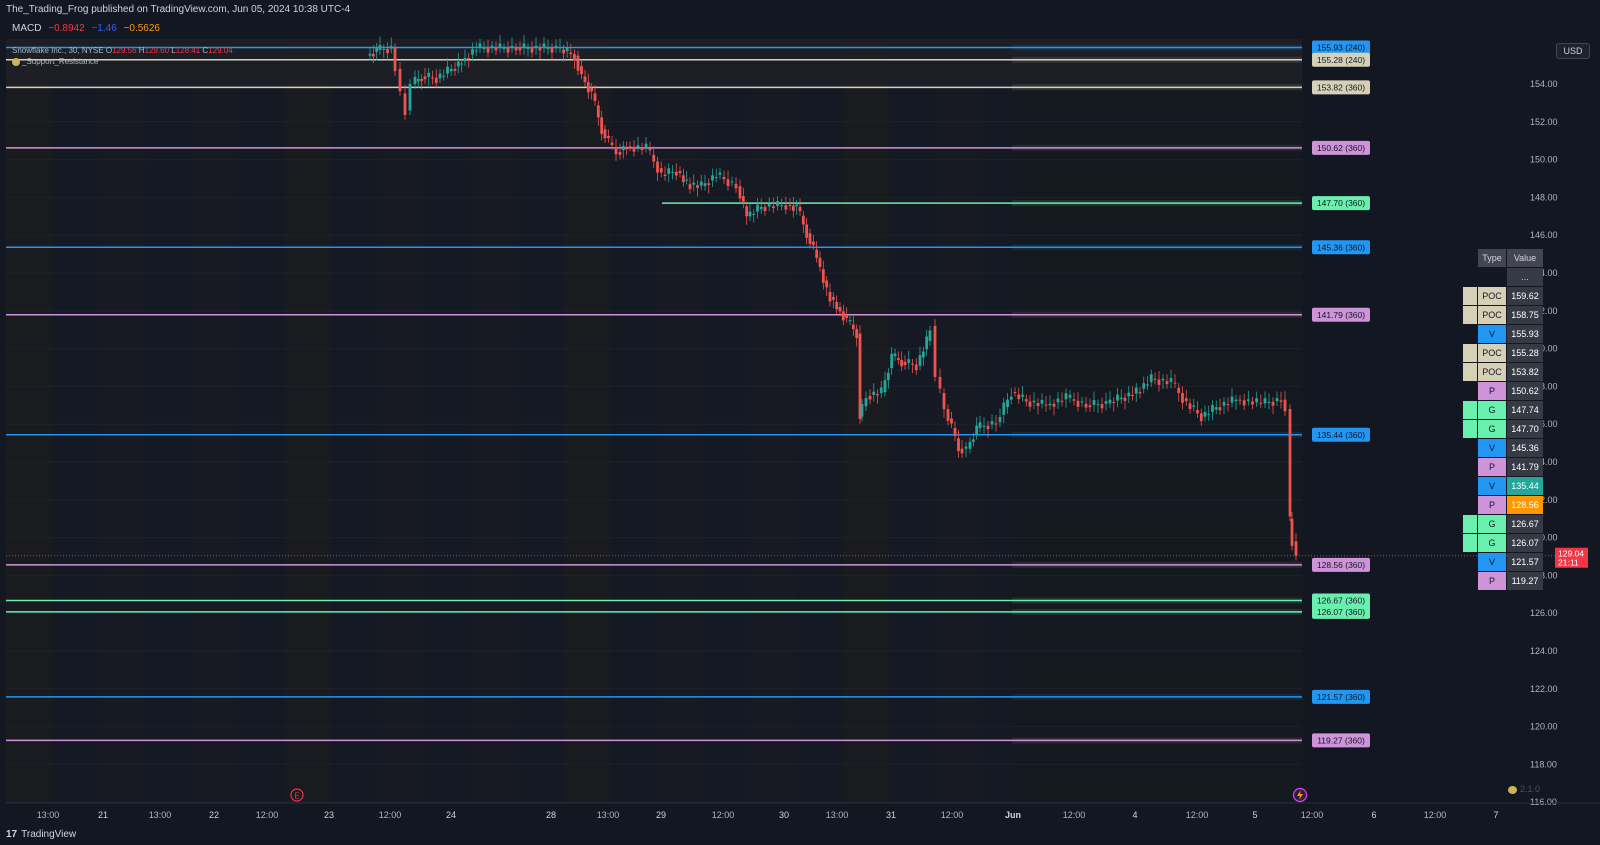  Describe the element at coordinates (1492, 334) in the screenshot. I see `table-cell-type: V` at that location.